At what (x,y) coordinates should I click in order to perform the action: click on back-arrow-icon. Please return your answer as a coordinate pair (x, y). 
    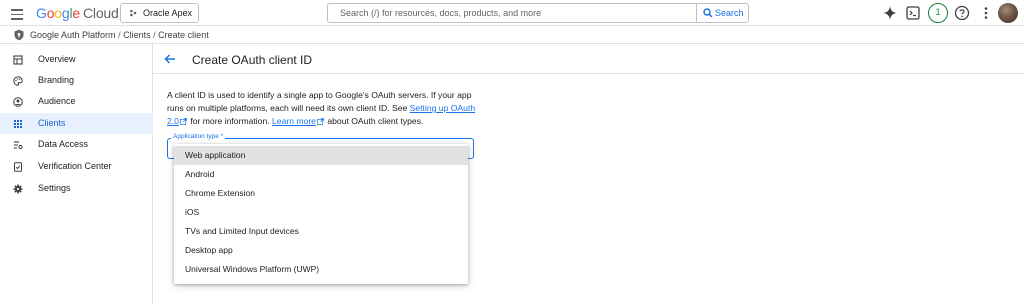
    Looking at the image, I should click on (170, 59).